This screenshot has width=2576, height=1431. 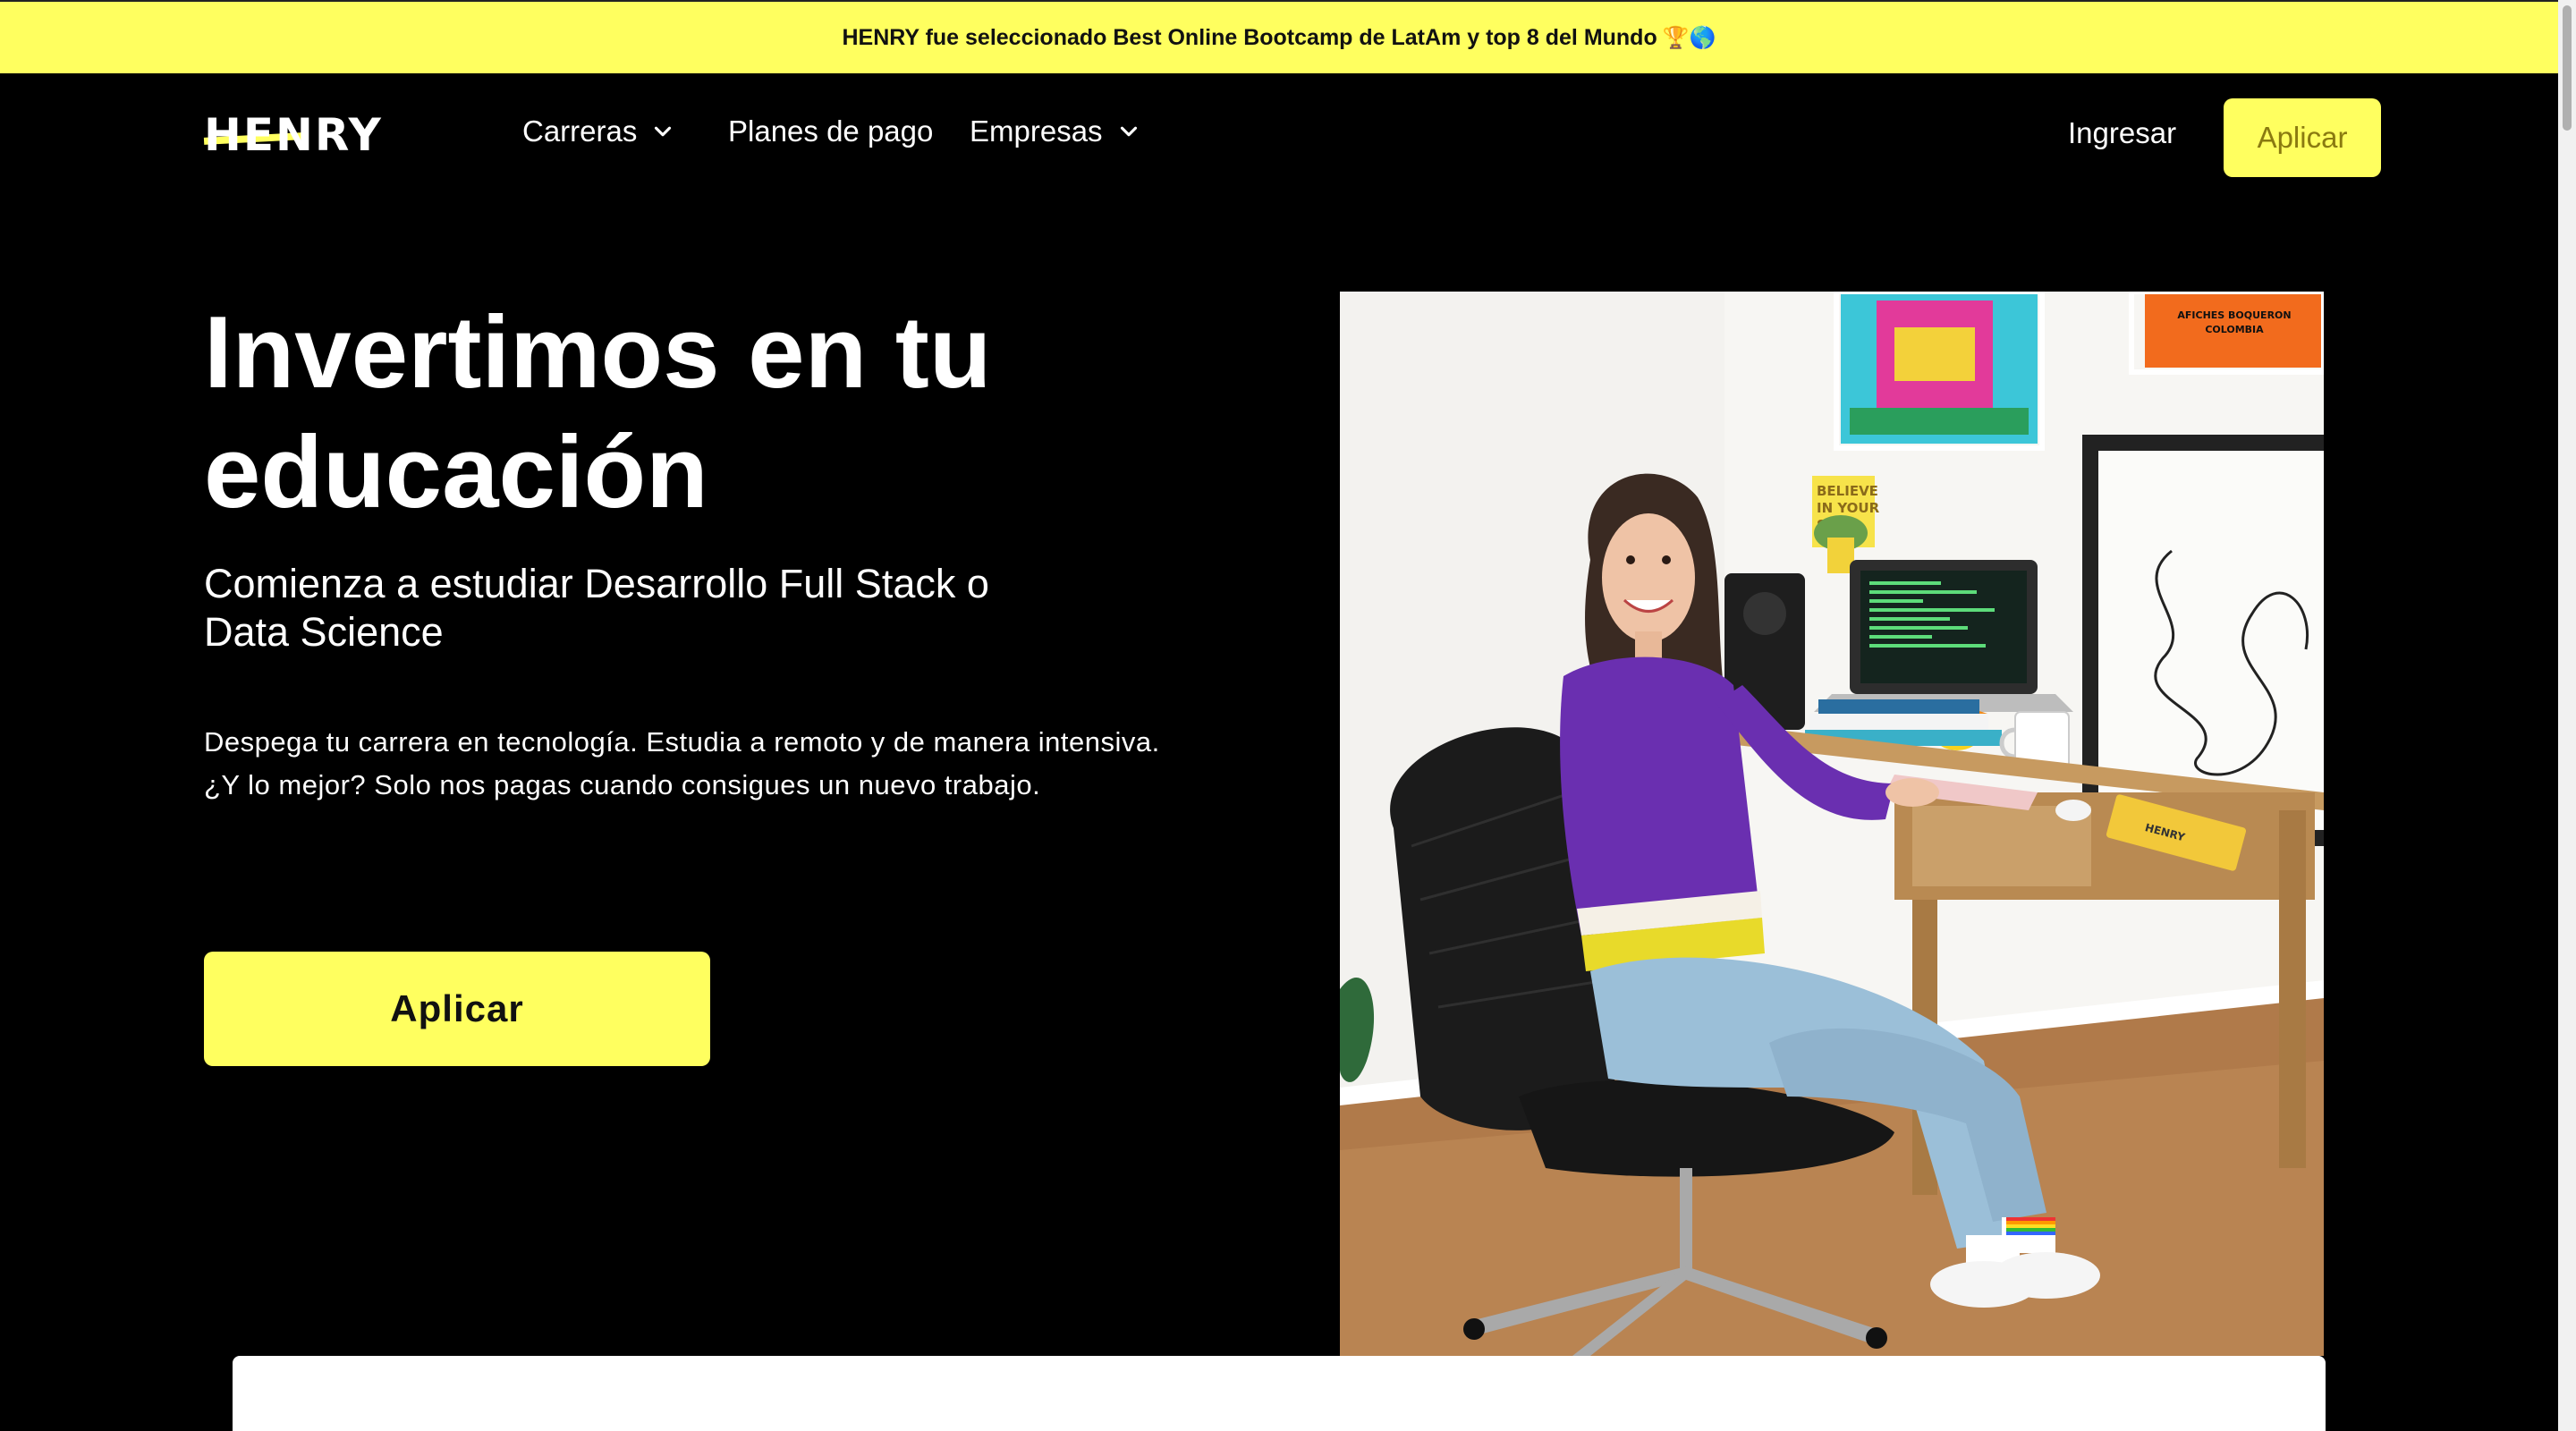 I want to click on hero-title-line-1: Invertimos en tu, so click(x=598, y=353).